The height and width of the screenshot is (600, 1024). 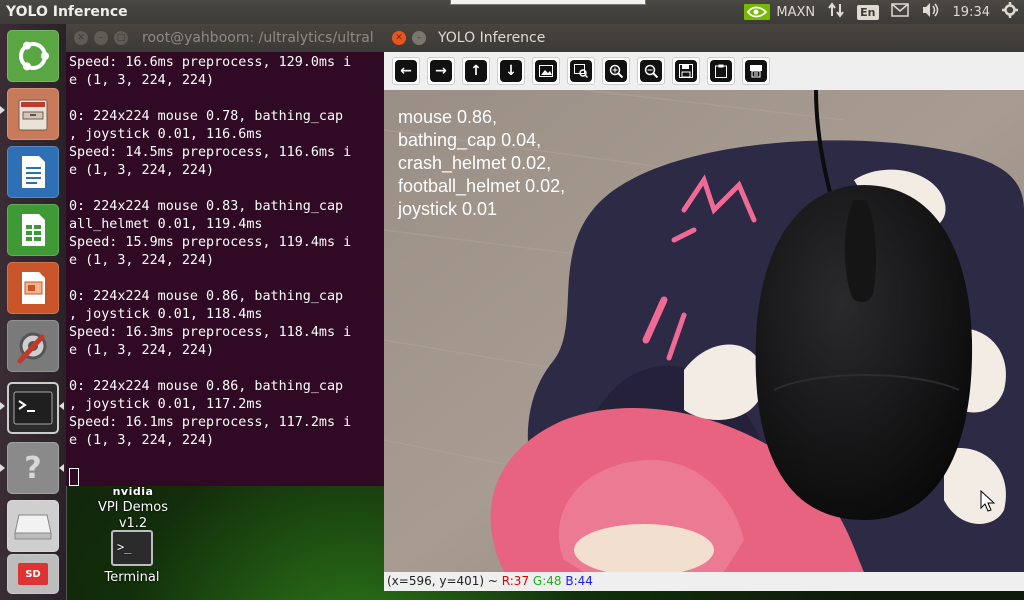 I want to click on clock-label: 19:34, so click(x=971, y=12).